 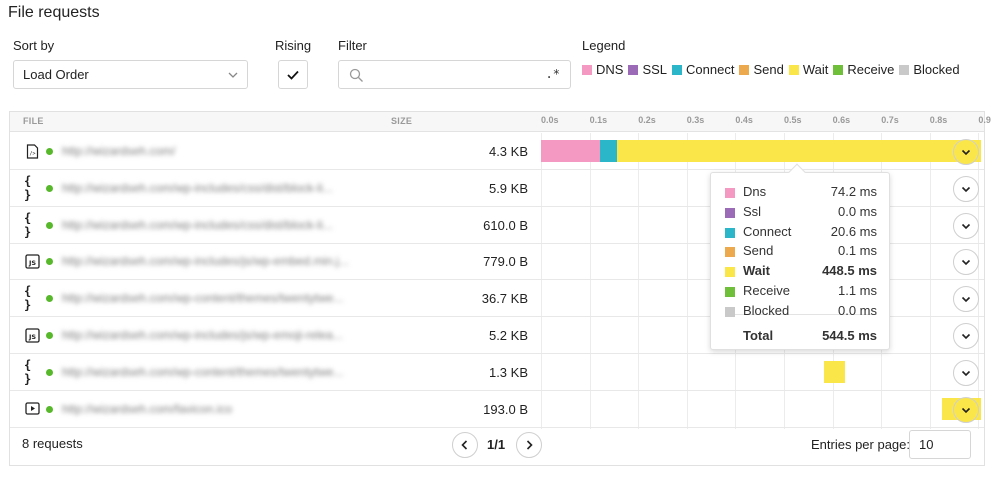 What do you see at coordinates (609, 151) in the screenshot?
I see `timing-bar-connect` at bounding box center [609, 151].